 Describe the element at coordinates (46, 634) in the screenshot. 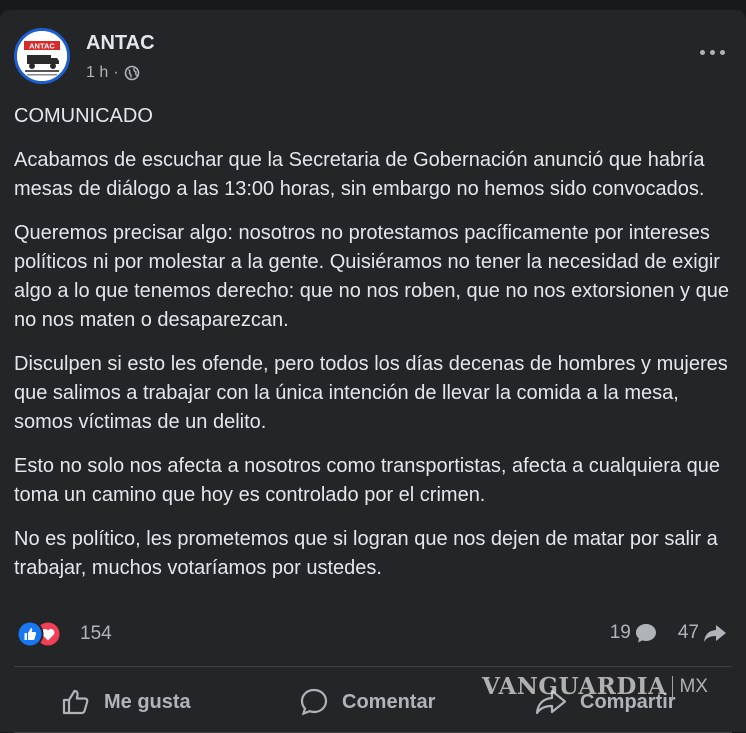

I see `reaction-icons` at that location.